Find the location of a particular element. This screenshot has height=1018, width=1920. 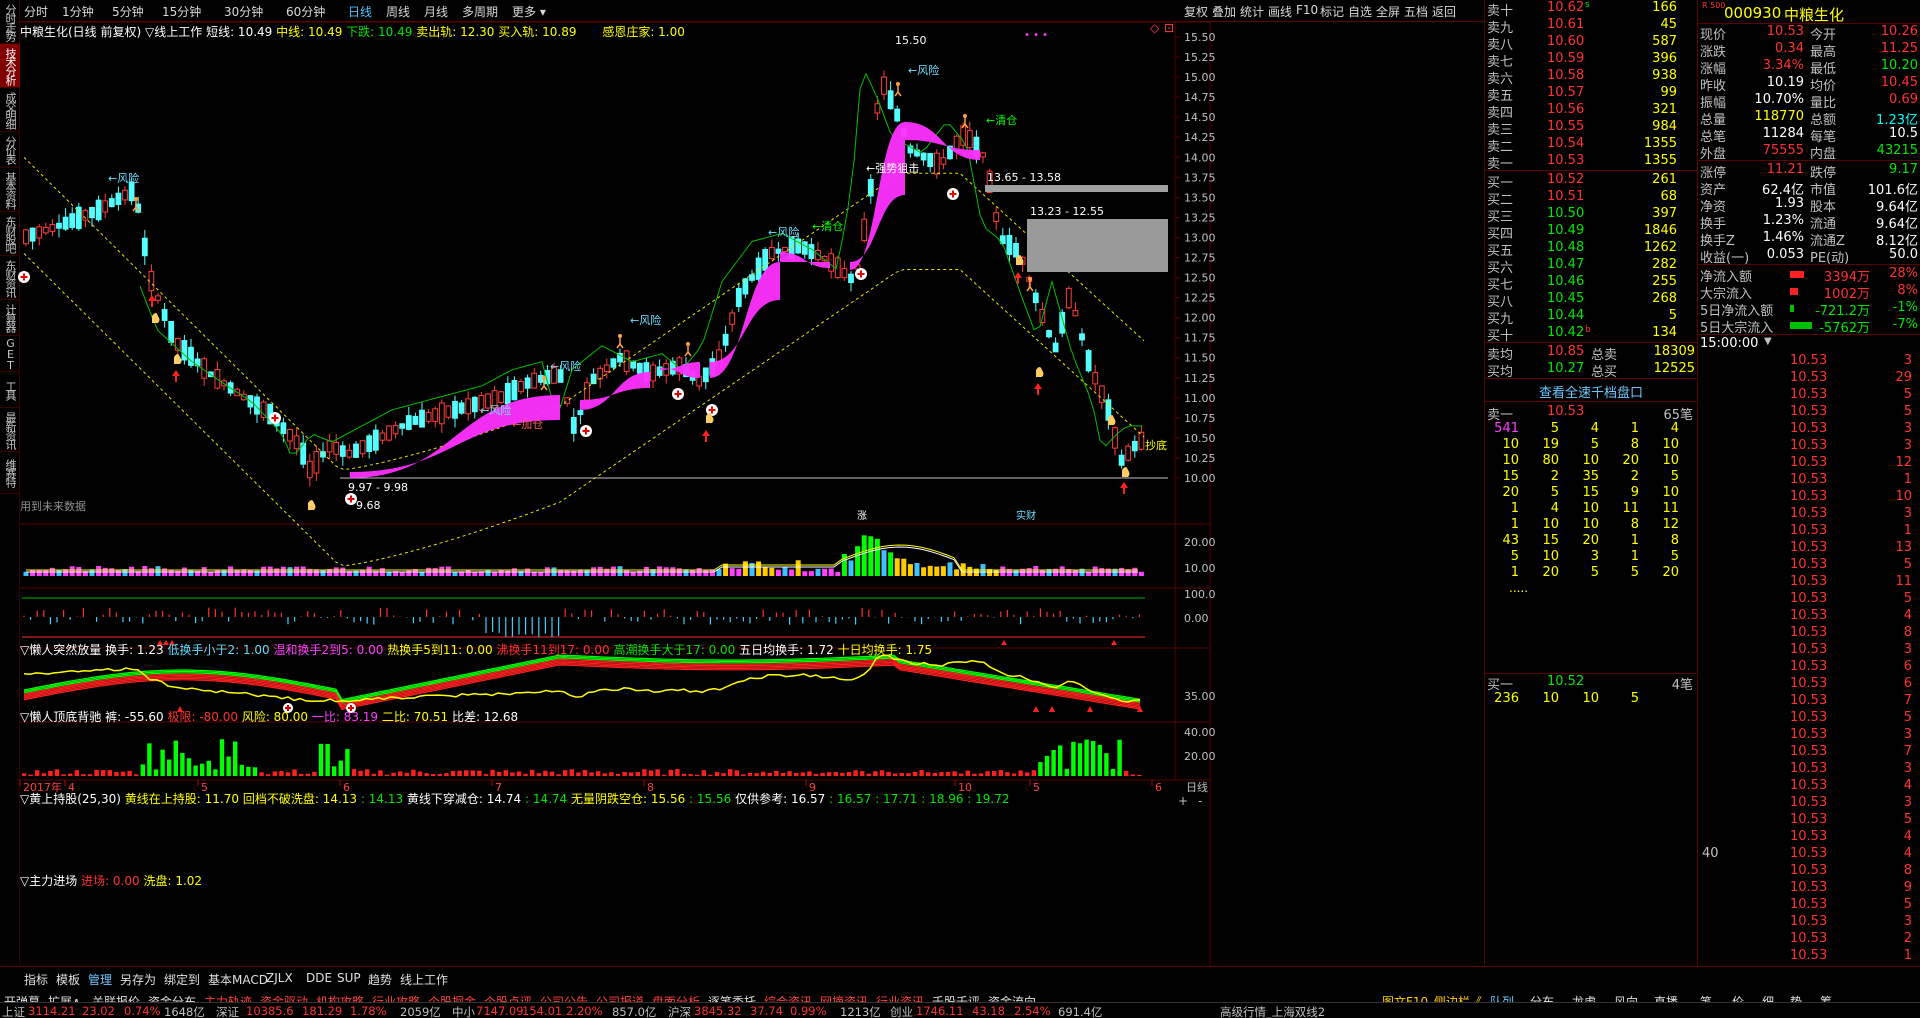

ask-row: 卖一 10.53 1355 is located at coordinates (1591, 162).